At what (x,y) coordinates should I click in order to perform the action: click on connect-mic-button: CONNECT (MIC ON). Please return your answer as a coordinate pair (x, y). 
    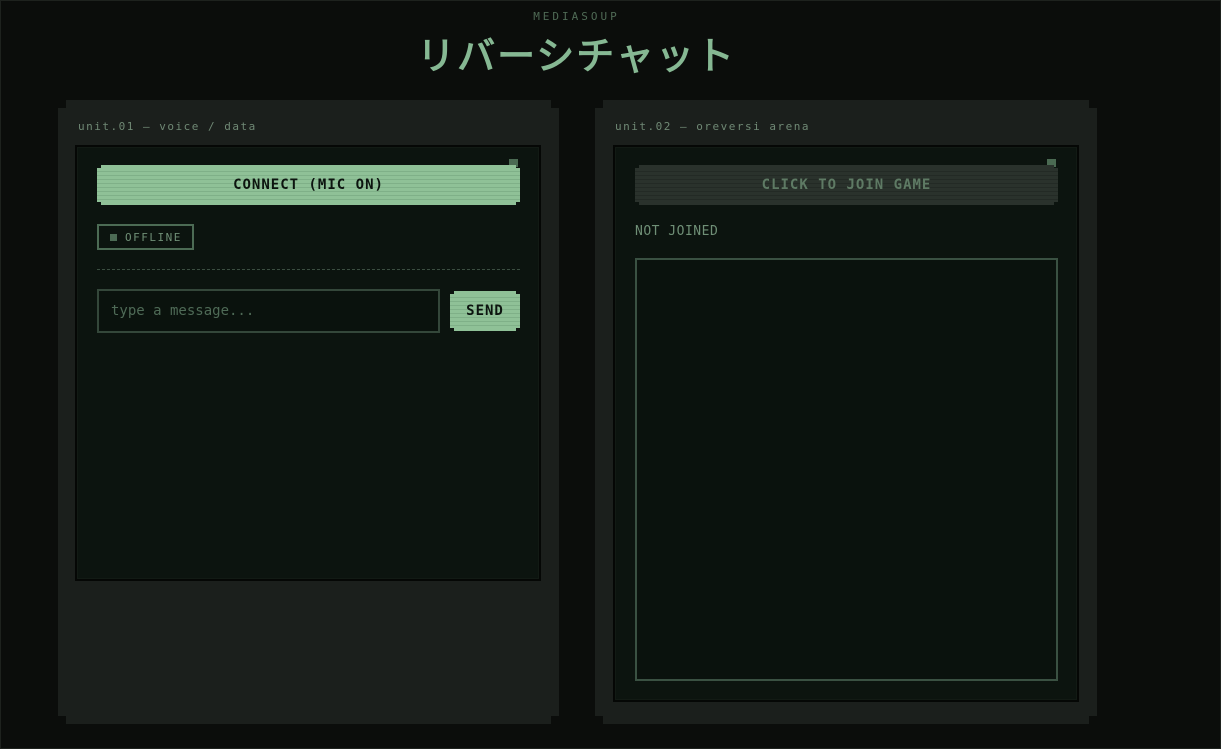
    Looking at the image, I should click on (308, 185).